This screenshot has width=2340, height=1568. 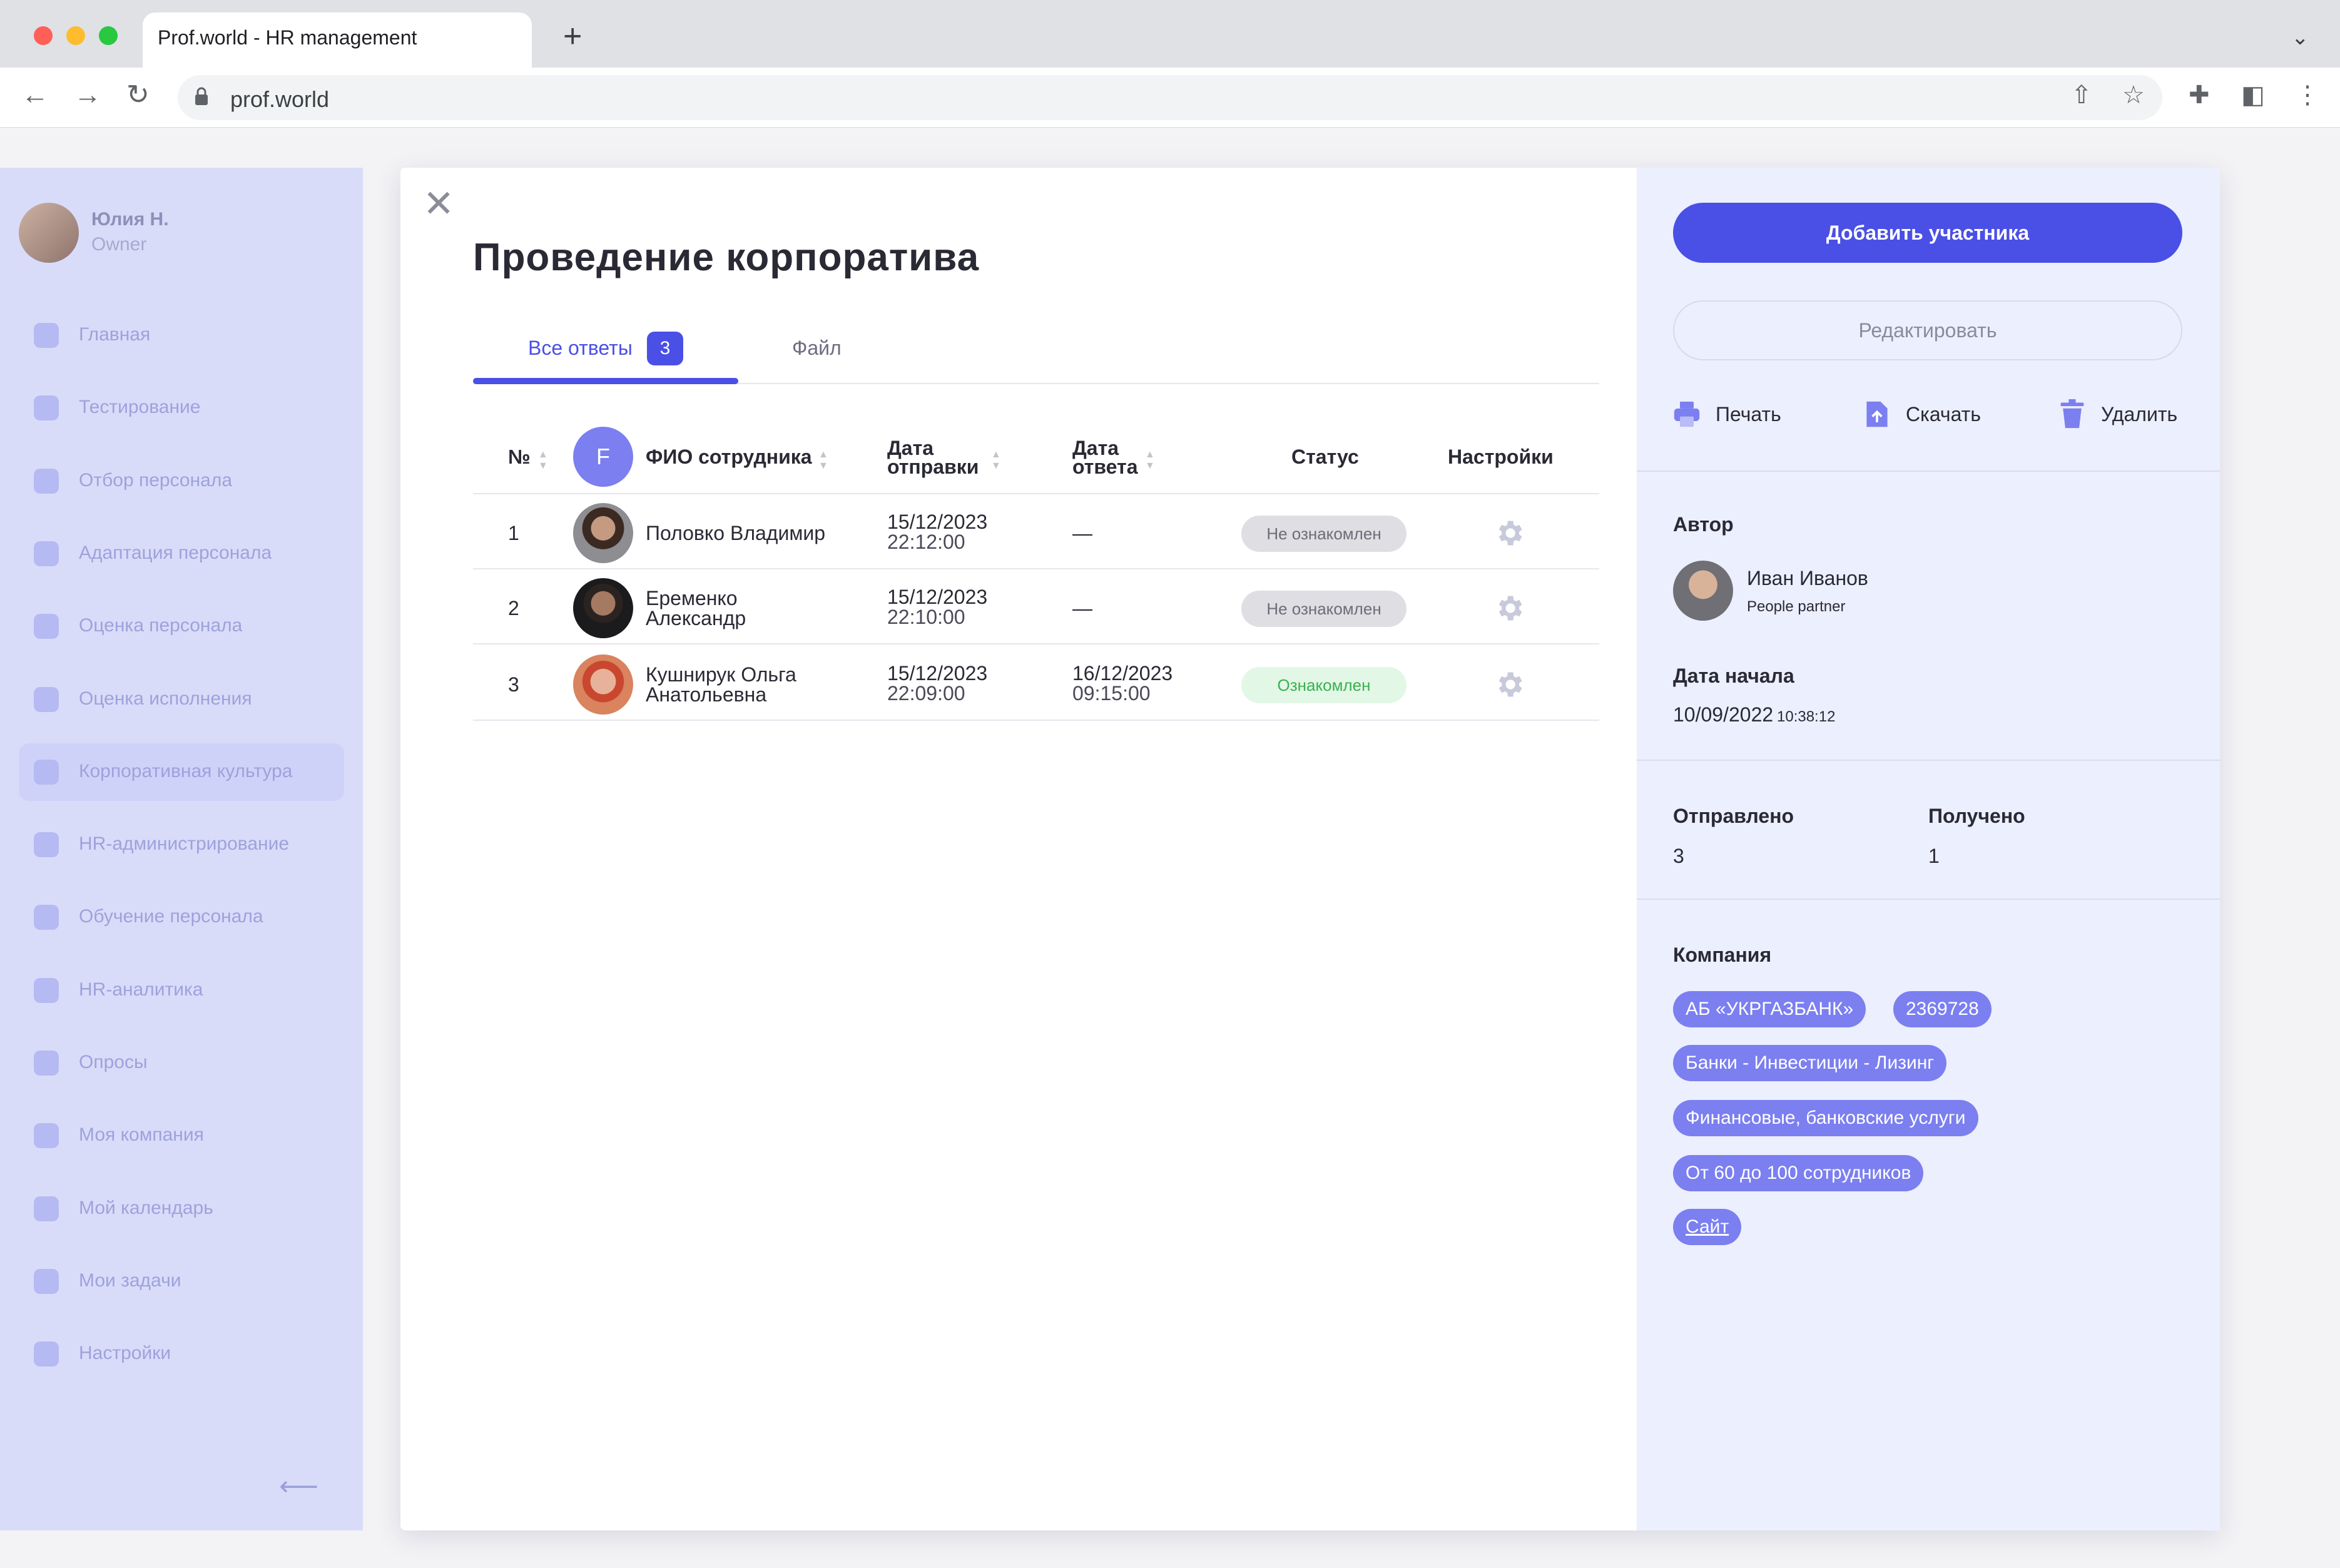 I want to click on answer-date: —, so click(x=1082, y=533).